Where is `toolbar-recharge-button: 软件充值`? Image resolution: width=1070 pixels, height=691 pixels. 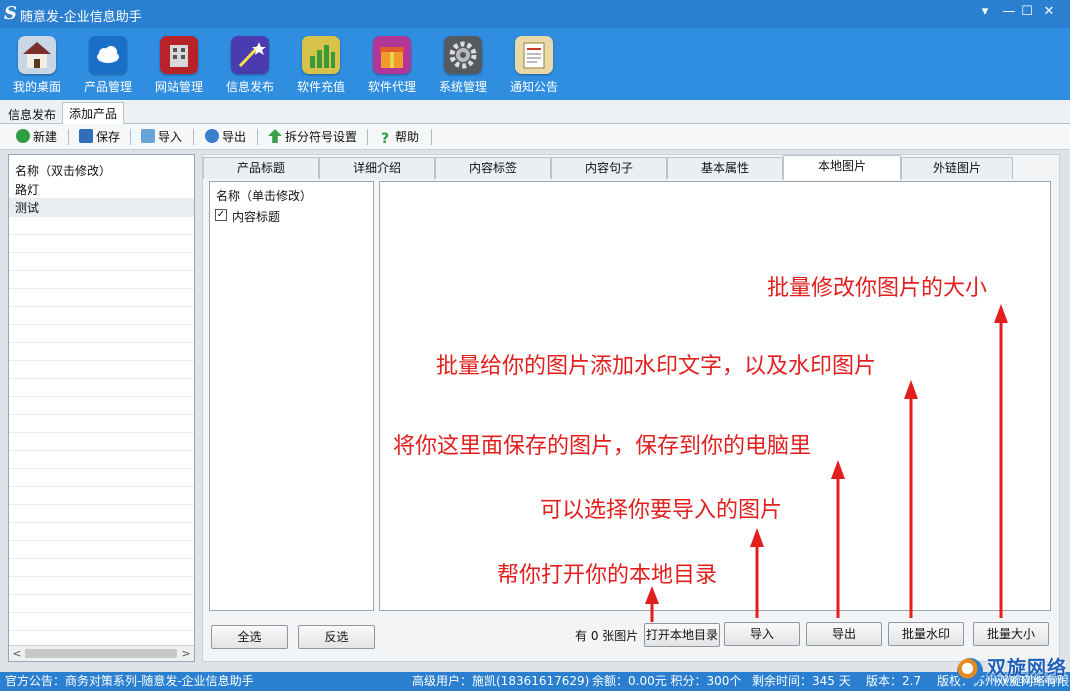
toolbar-recharge-button: 软件充值 is located at coordinates (321, 68).